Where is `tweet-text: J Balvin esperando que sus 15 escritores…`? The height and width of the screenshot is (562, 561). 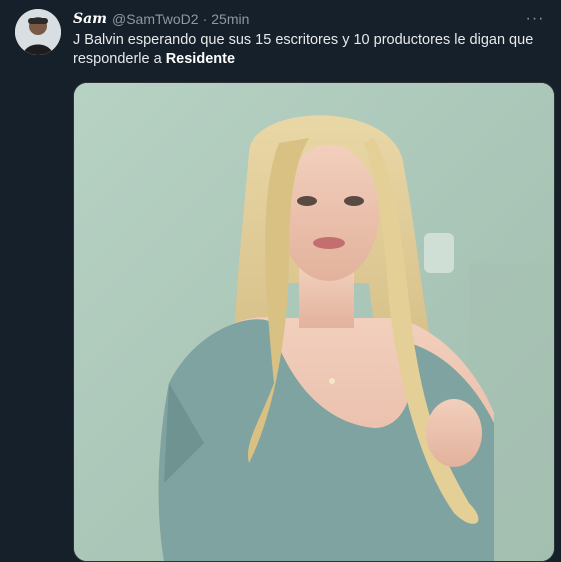
tweet-text: J Balvin esperando que sus 15 escritores… is located at coordinates (308, 50).